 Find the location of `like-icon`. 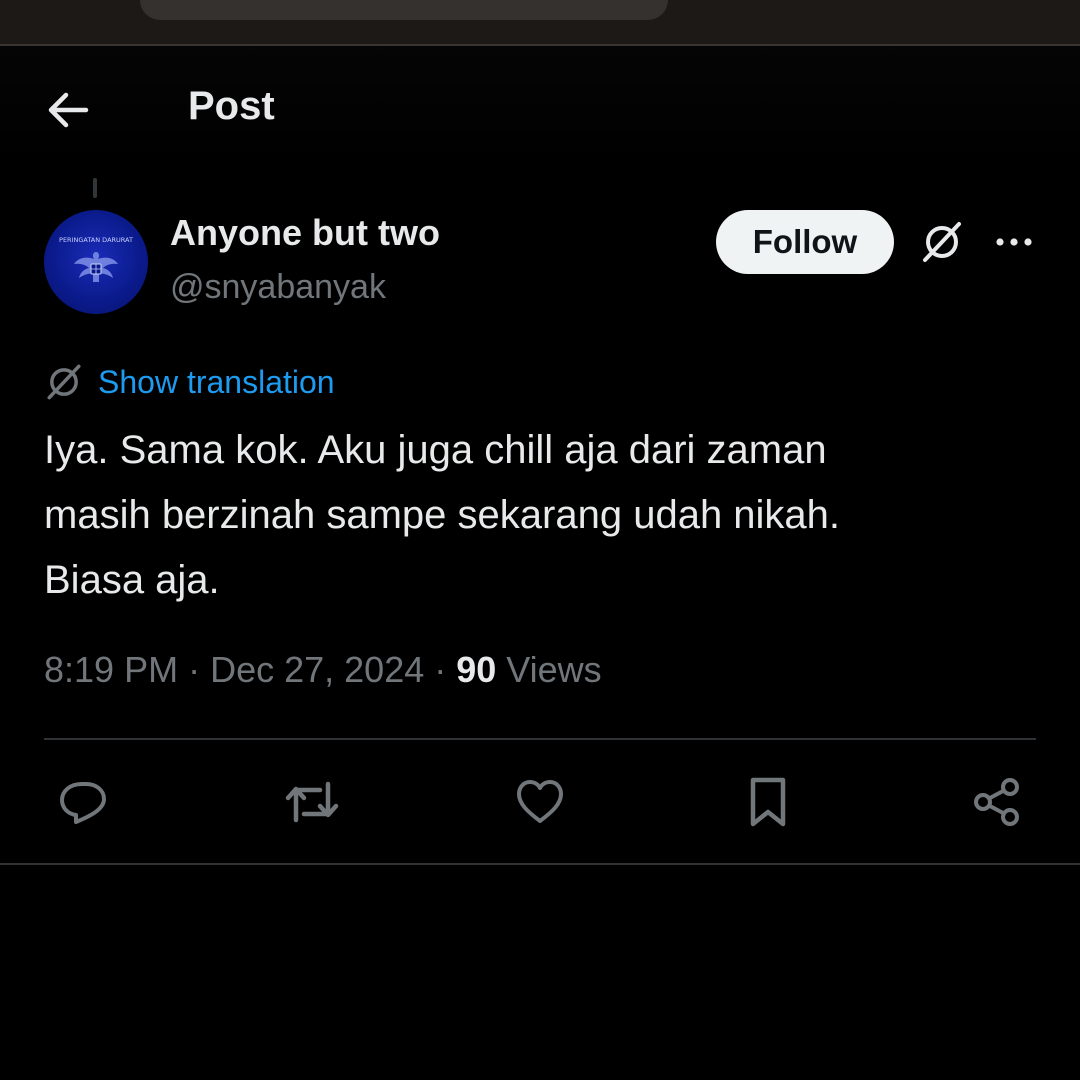

like-icon is located at coordinates (540, 801).